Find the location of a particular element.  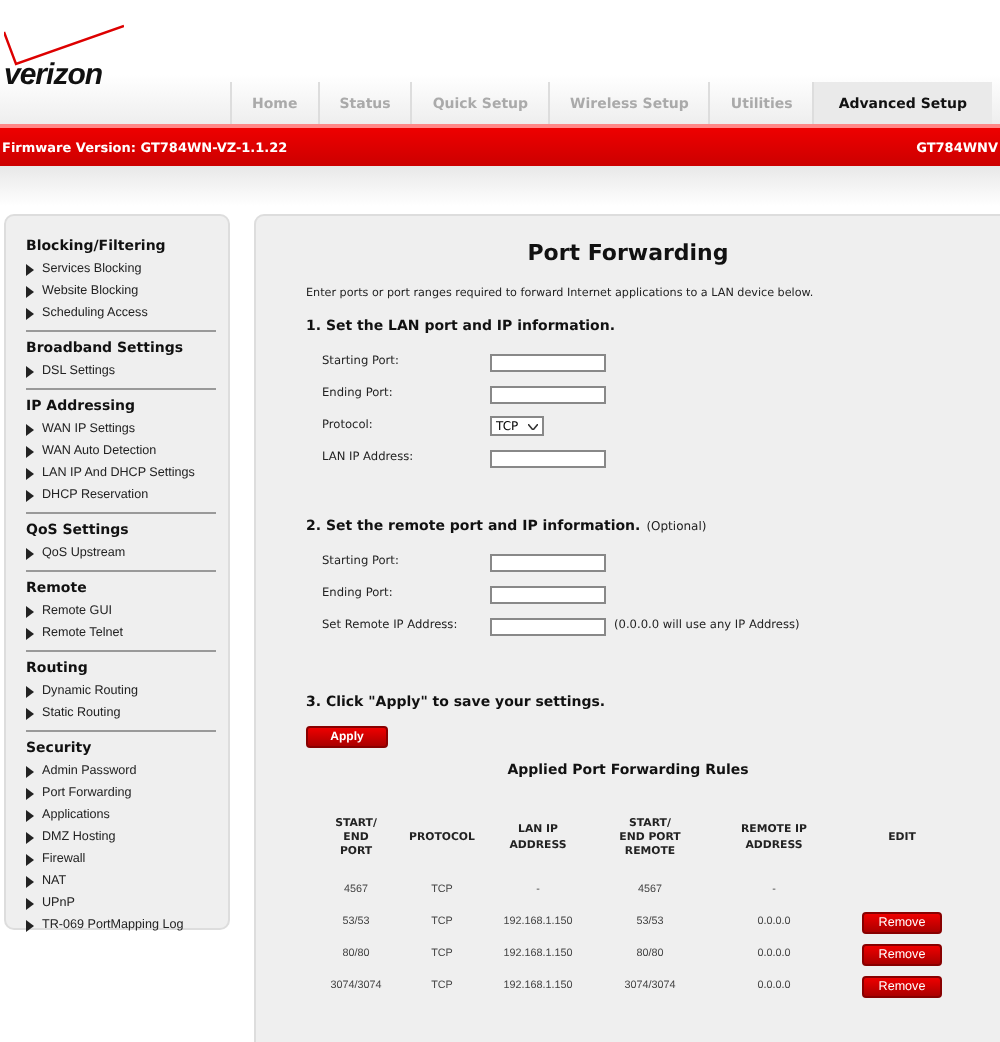

page-title: Port Forwarding is located at coordinates (628, 255).